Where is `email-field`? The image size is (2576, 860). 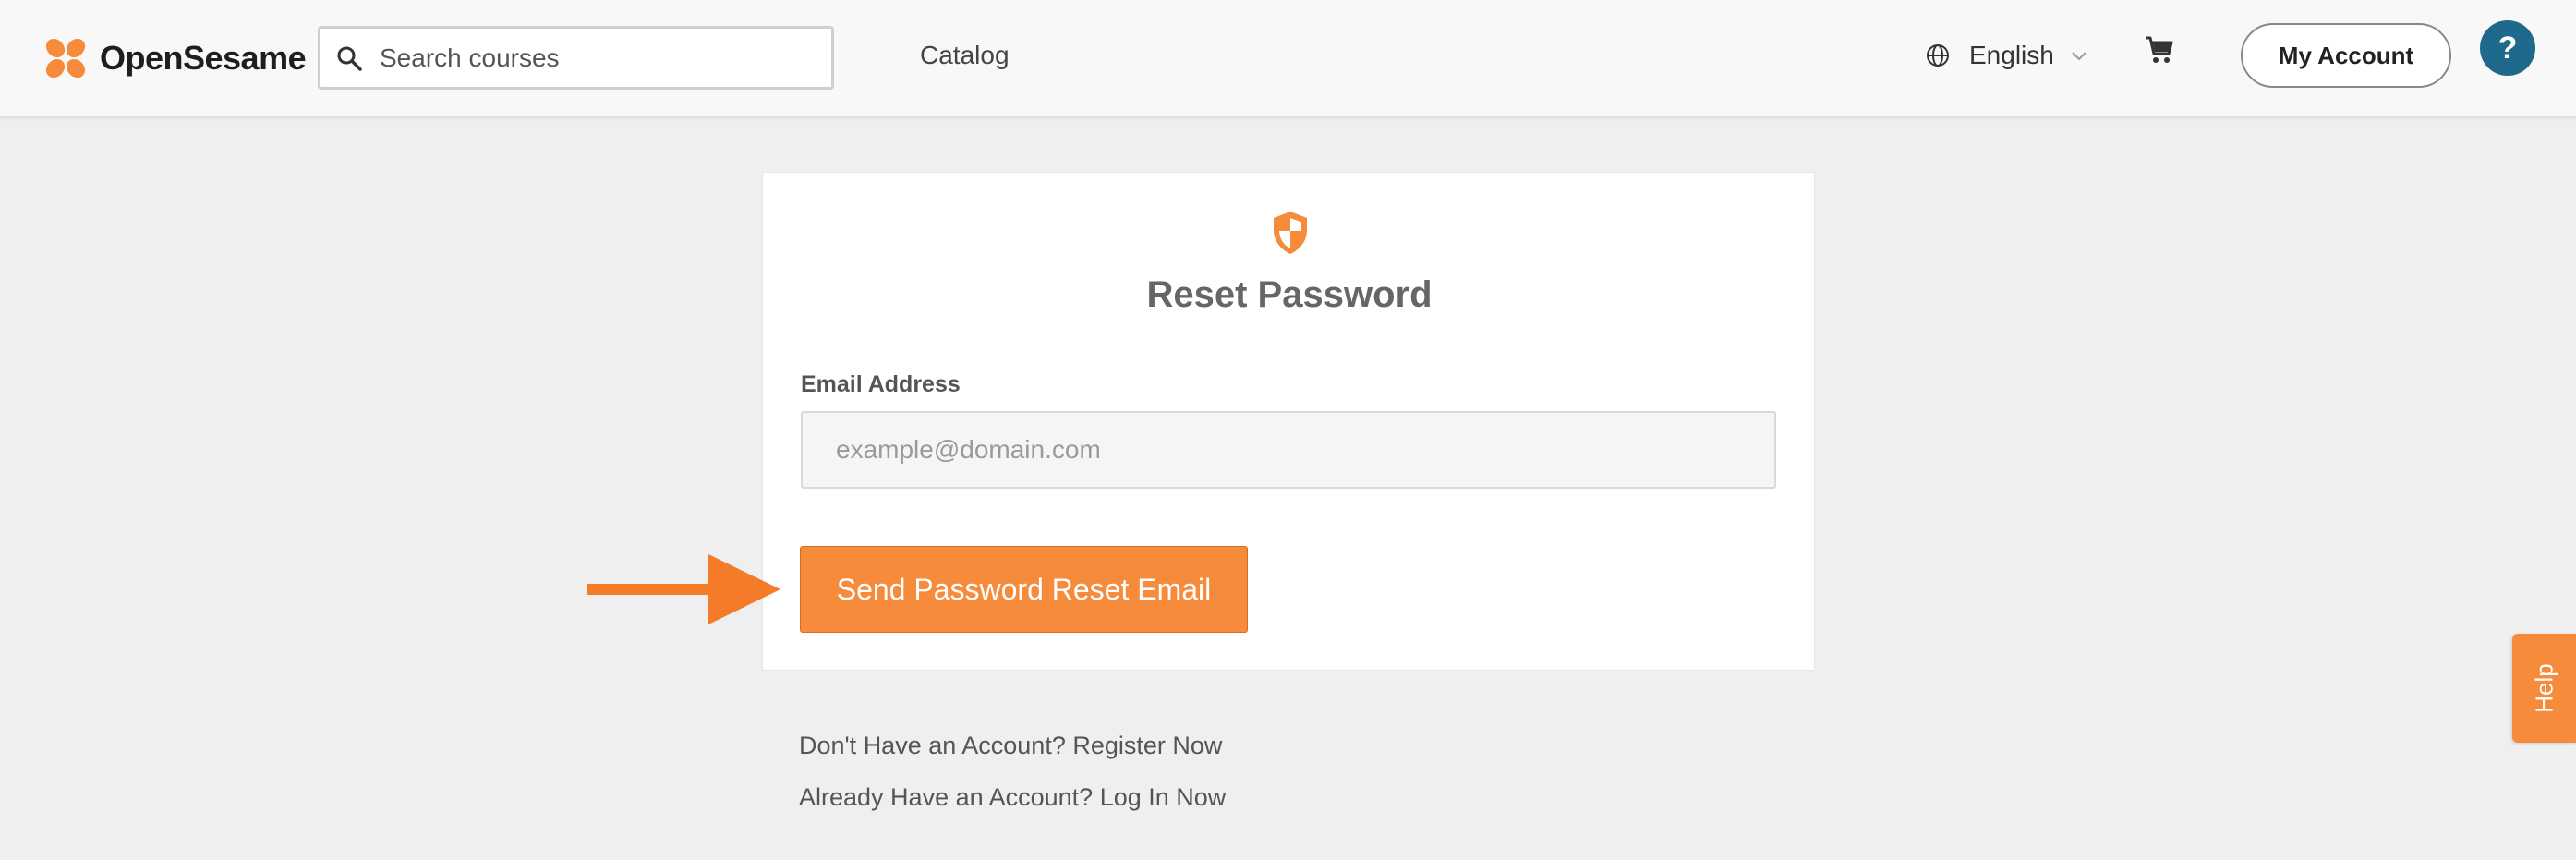 email-field is located at coordinates (1288, 450).